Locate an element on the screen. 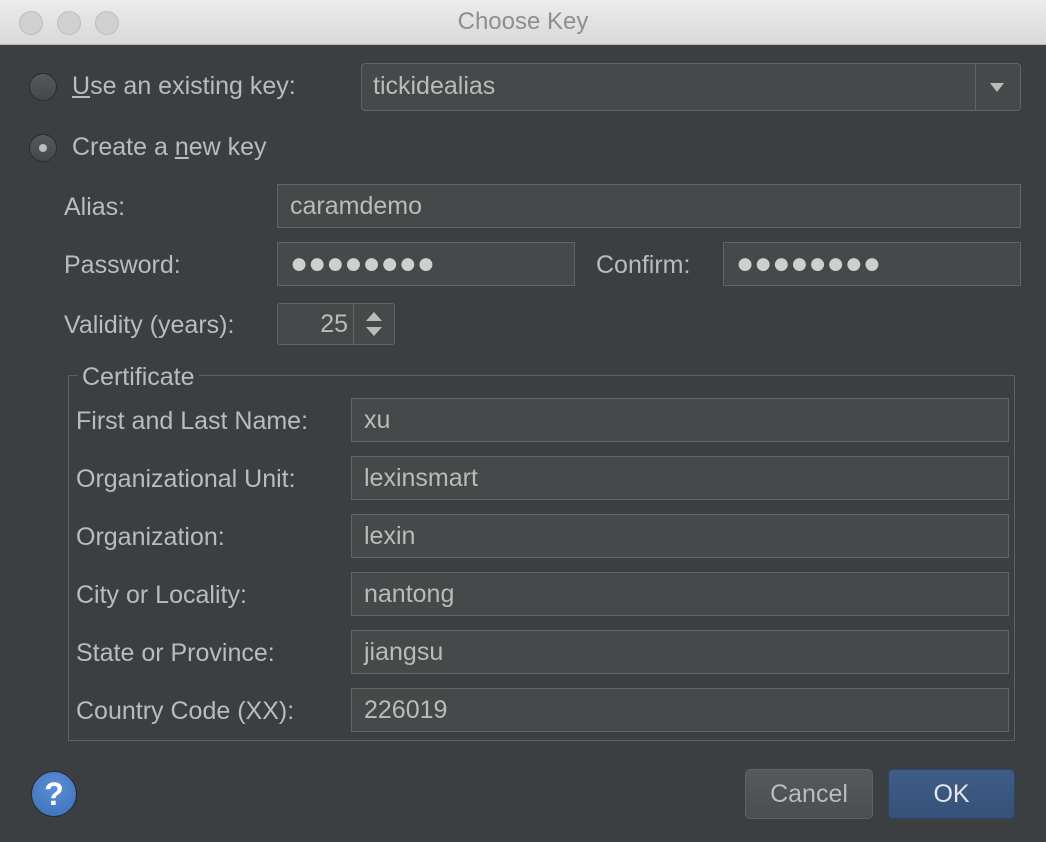  window-title: Choose Key is located at coordinates (523, 21).